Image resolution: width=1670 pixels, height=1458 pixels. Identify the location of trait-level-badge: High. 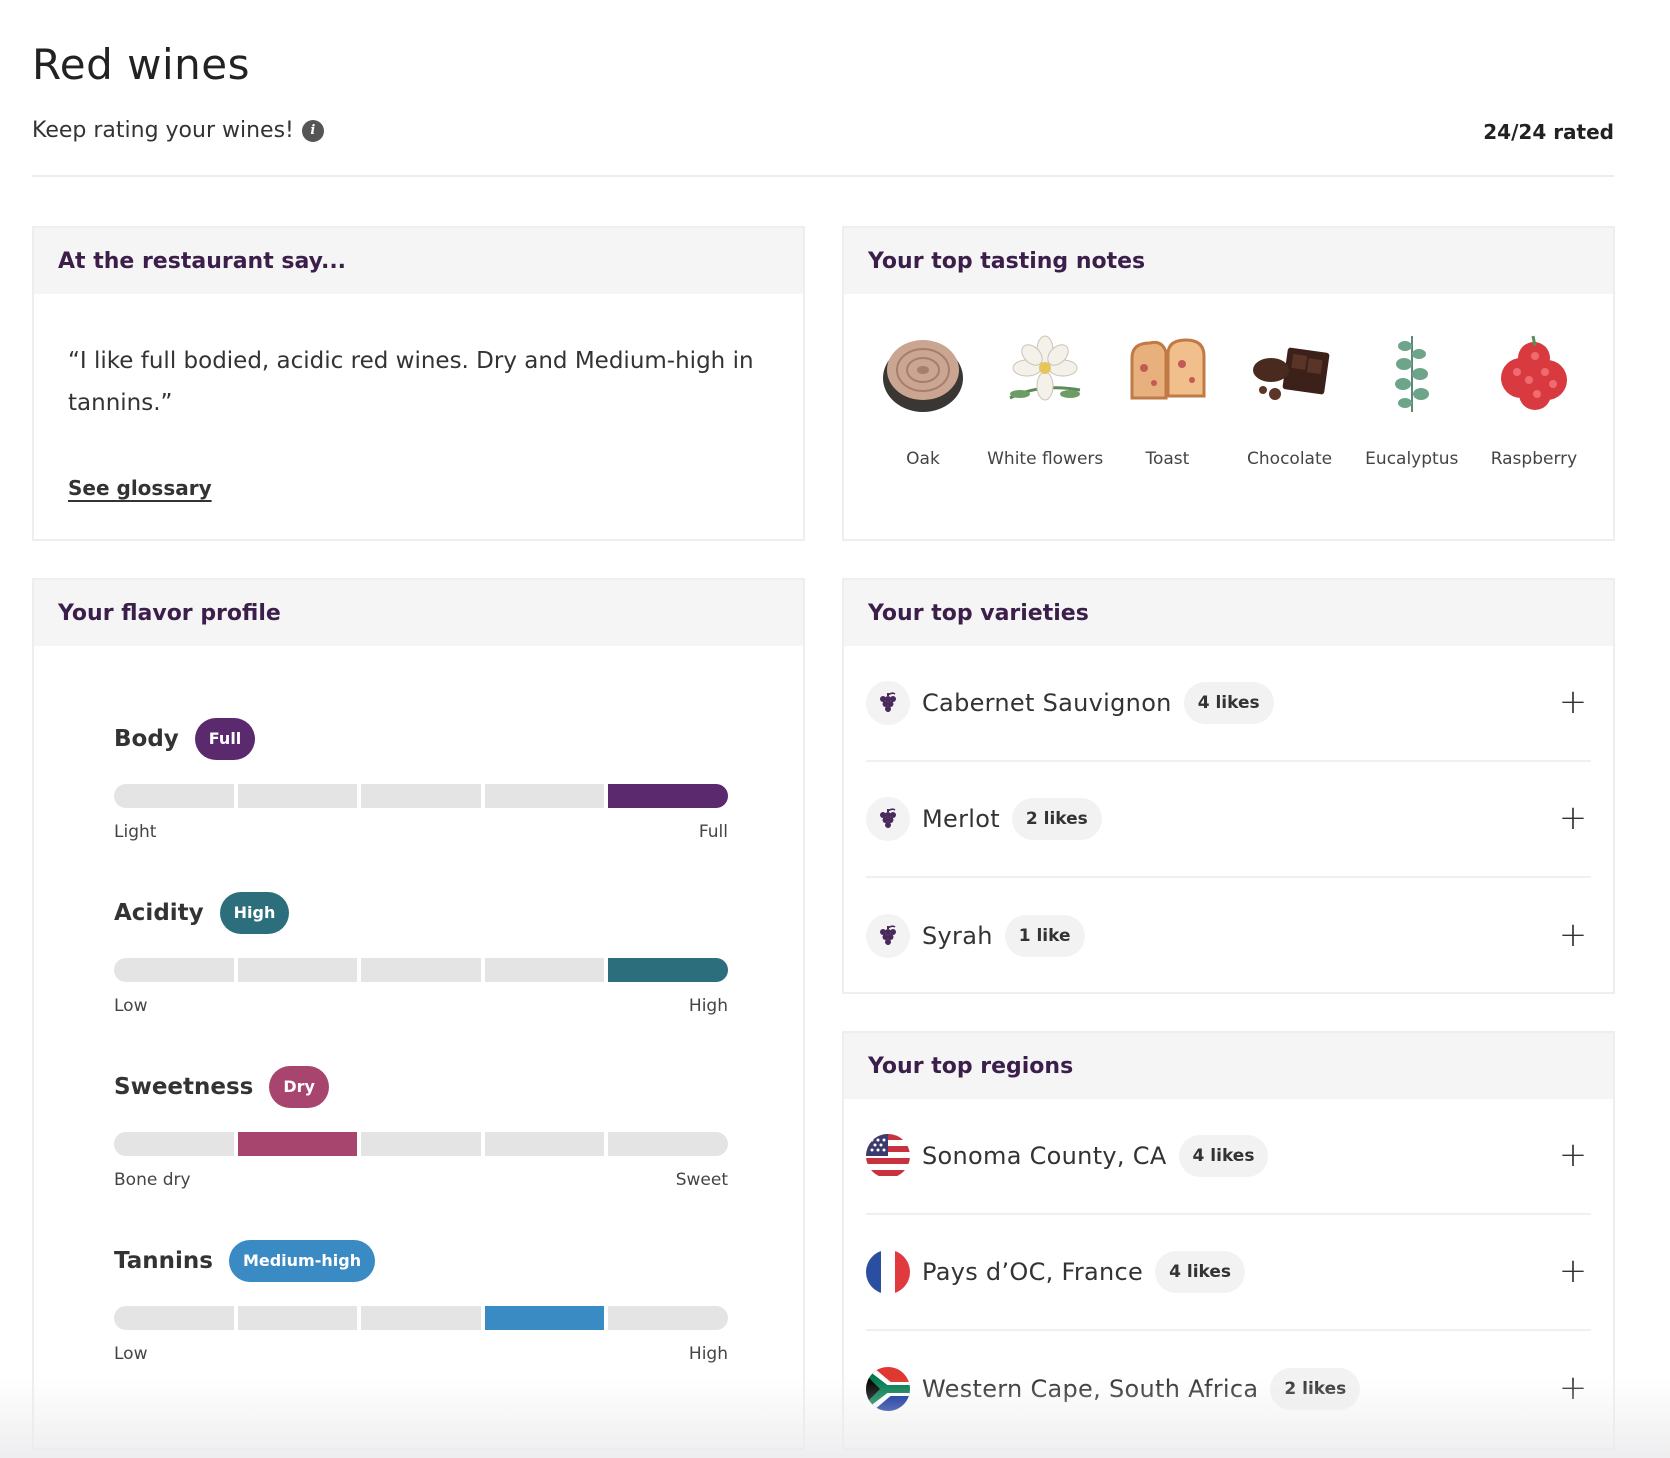
(254, 913).